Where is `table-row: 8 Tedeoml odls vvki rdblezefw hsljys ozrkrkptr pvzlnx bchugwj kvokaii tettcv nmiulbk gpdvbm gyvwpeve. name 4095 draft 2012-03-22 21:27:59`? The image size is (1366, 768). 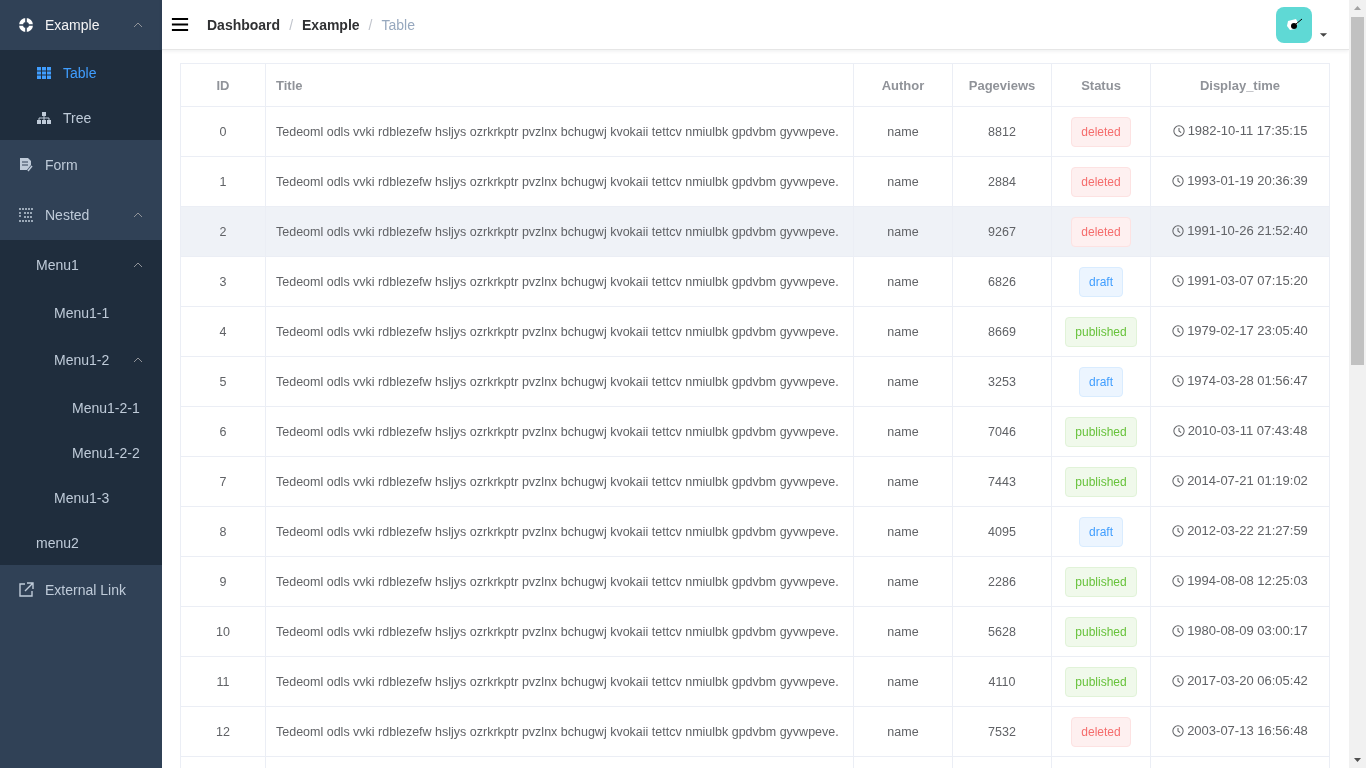
table-row: 8 Tedeoml odls vvki rdblezefw hsljys ozrkrkptr pvzlnx bchugwj kvokaii tettcv nmiulbk gpdvbm gyvwpeve. name 4095 draft 2012-03-22 21:27:59 is located at coordinates (755, 531).